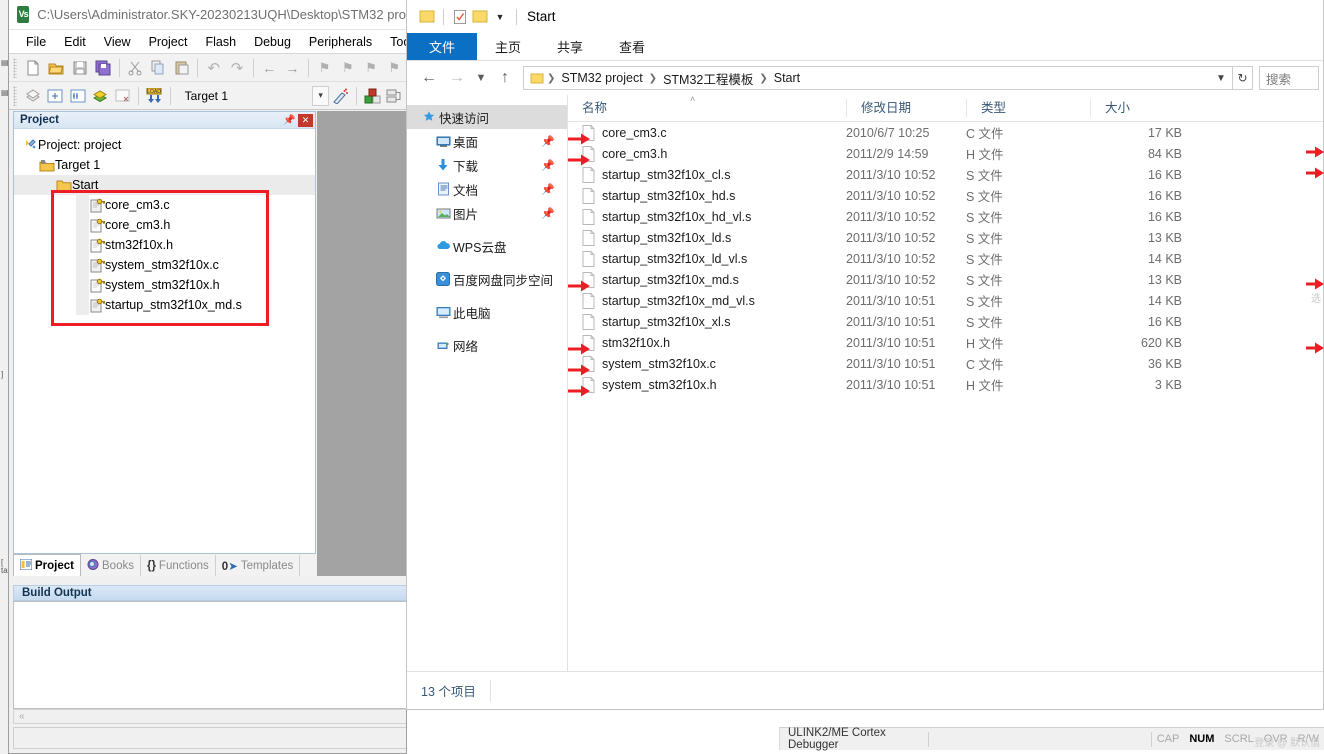  I want to click on address-dropdown-chevron-down-icon: ▼, so click(1221, 78).